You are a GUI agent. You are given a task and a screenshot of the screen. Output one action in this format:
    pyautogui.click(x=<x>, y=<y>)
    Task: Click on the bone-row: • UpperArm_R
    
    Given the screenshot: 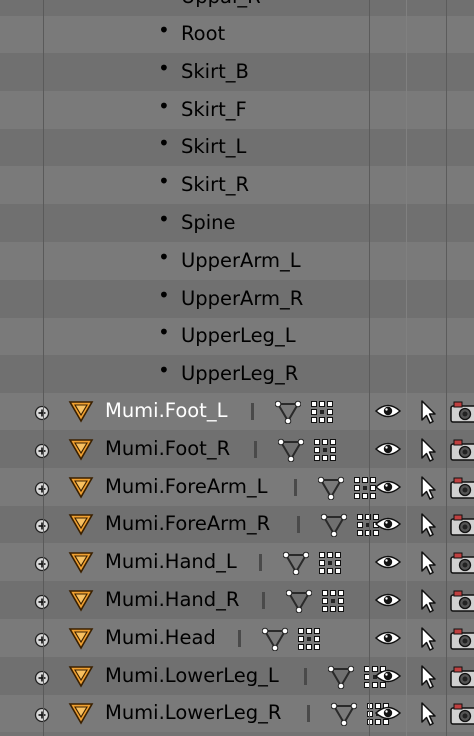 What is the action you would take?
    pyautogui.click(x=237, y=298)
    